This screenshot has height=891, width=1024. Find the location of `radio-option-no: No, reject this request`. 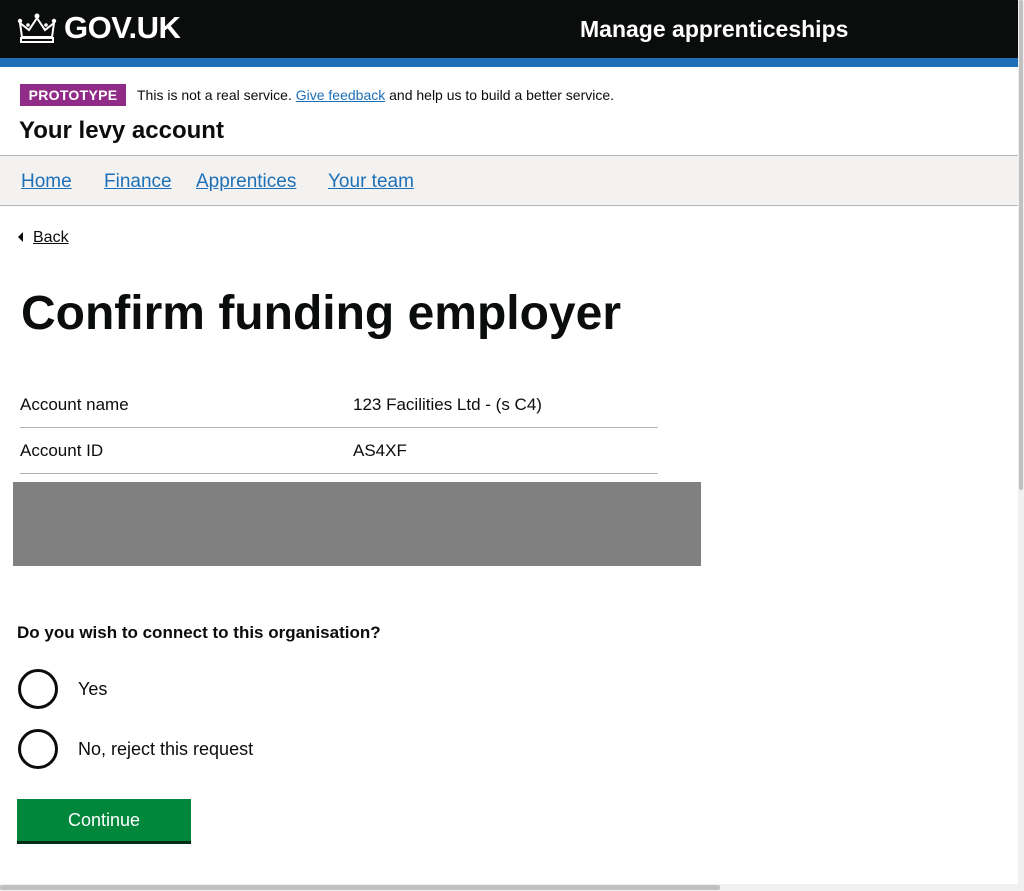

radio-option-no: No, reject this request is located at coordinates (218, 749).